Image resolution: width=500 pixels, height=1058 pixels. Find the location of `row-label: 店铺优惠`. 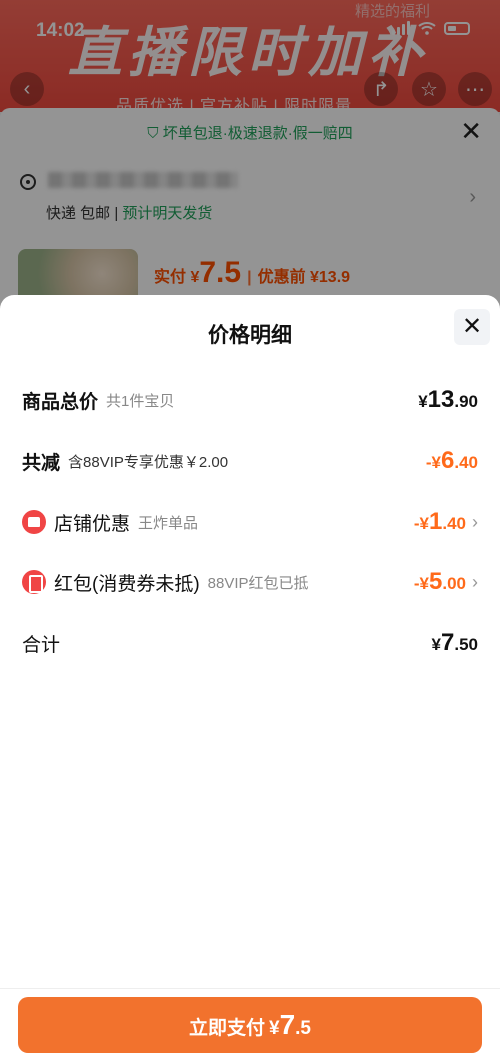

row-label: 店铺优惠 is located at coordinates (92, 524).